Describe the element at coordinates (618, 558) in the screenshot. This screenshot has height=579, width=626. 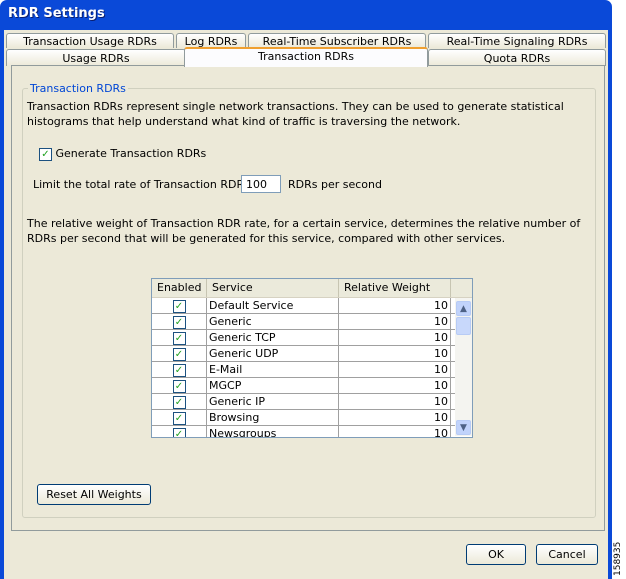
I see `figure-id: 158935` at that location.